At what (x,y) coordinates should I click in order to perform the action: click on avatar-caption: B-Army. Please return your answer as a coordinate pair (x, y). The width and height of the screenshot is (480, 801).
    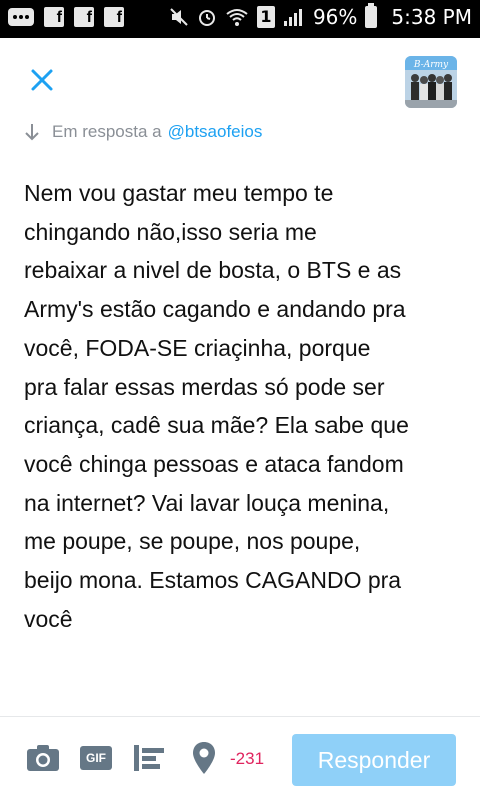
    Looking at the image, I should click on (431, 65).